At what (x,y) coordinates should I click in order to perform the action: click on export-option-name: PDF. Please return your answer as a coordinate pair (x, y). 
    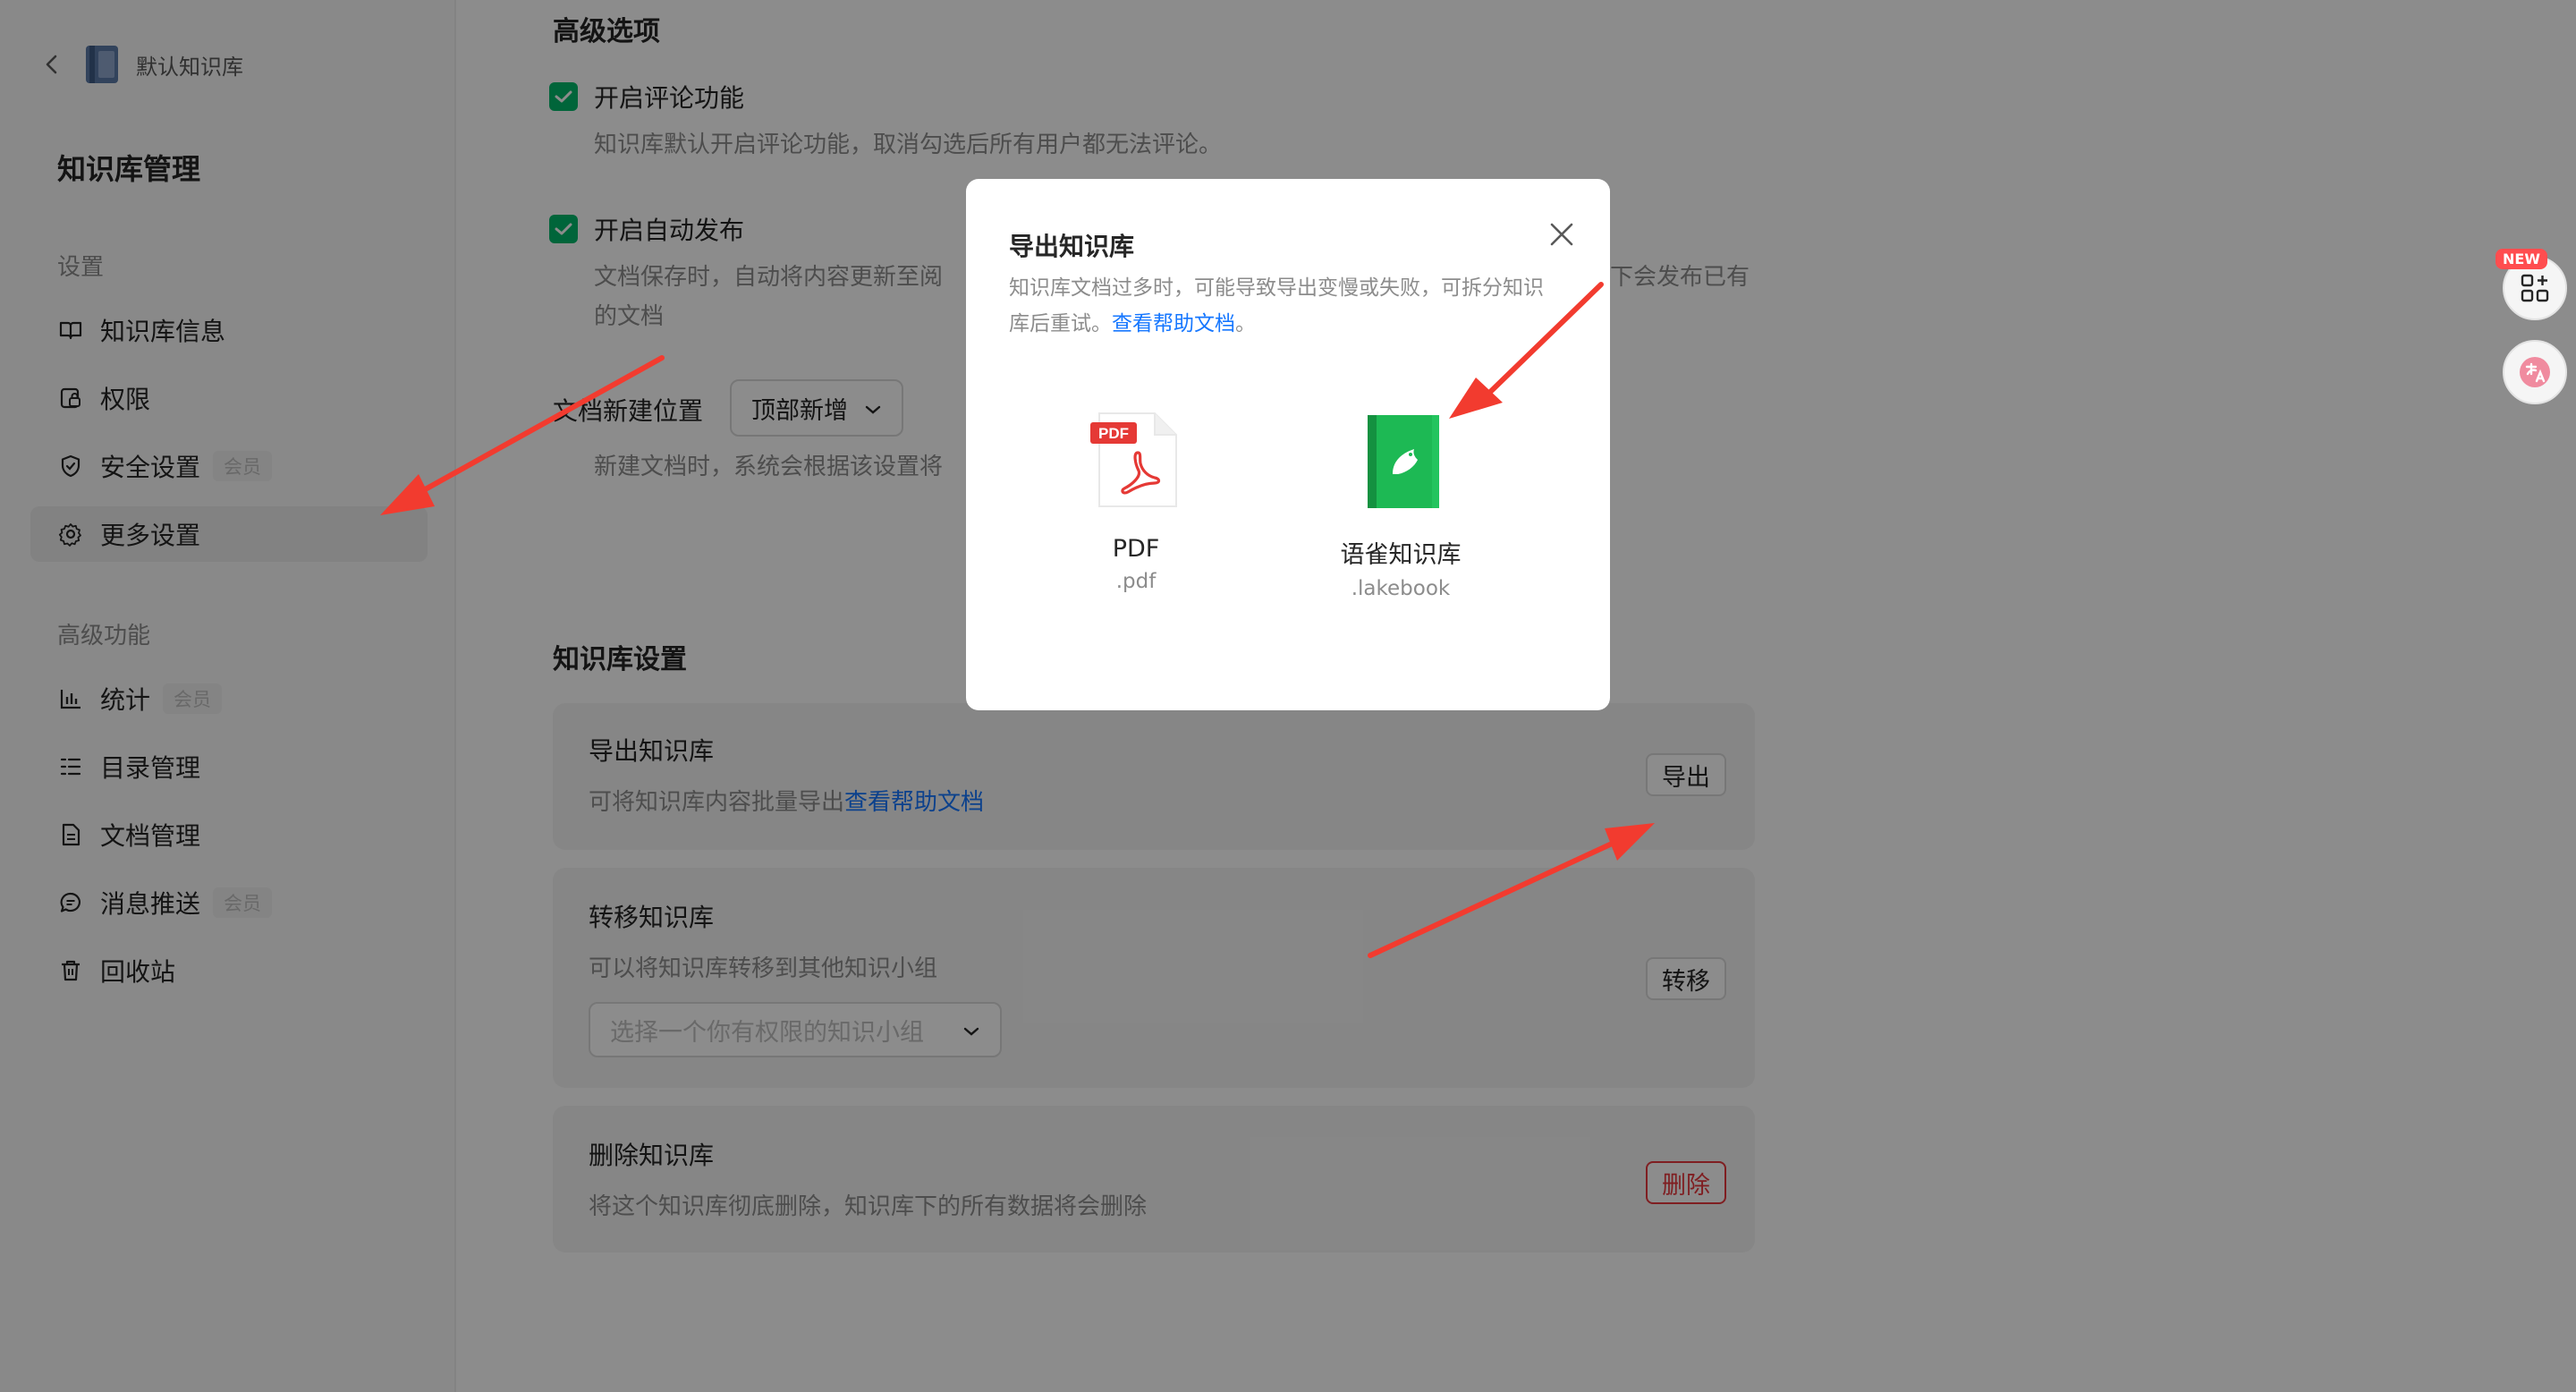
    Looking at the image, I should click on (1136, 549).